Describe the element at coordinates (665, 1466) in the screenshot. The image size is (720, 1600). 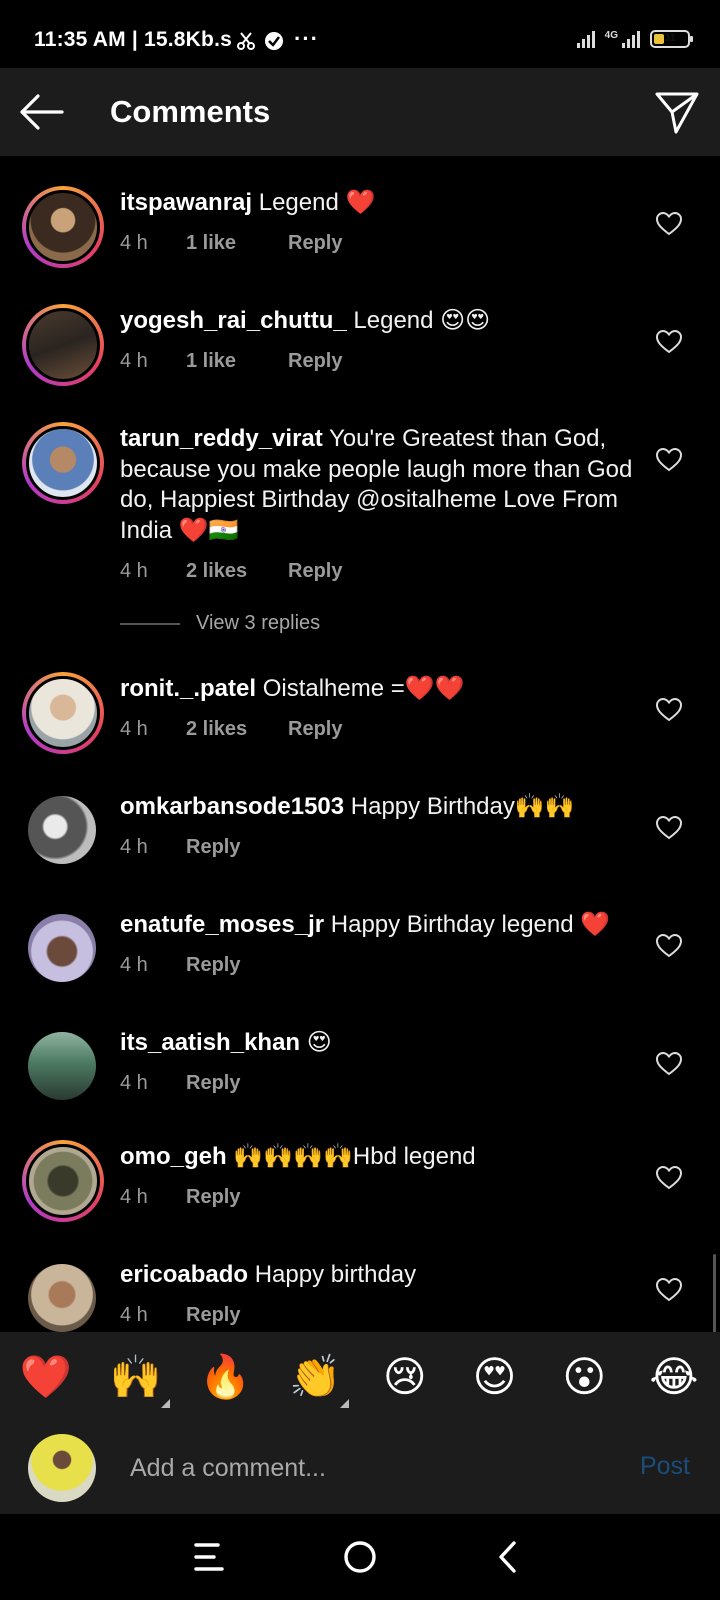
I see `post-button: Post` at that location.